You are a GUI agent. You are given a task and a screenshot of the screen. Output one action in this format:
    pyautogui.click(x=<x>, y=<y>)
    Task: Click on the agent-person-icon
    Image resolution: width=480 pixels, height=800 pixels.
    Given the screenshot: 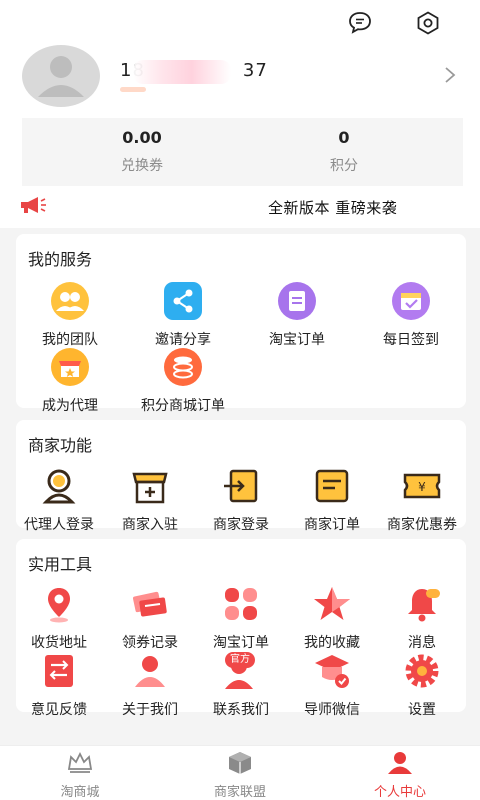 What is the action you would take?
    pyautogui.click(x=59, y=486)
    